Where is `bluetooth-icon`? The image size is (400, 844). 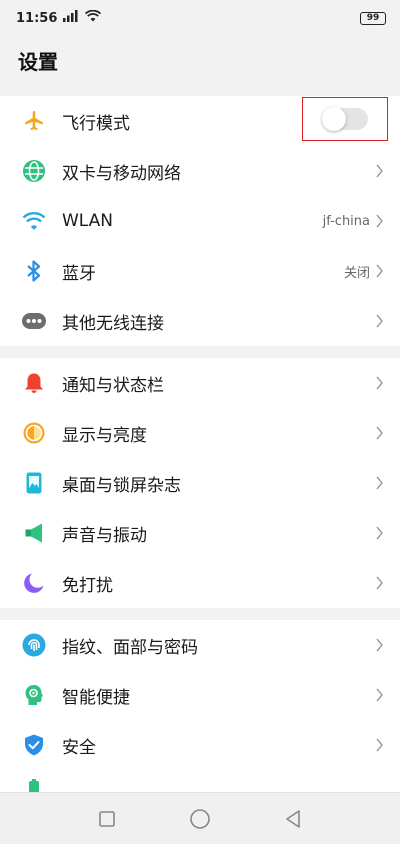 bluetooth-icon is located at coordinates (34, 271).